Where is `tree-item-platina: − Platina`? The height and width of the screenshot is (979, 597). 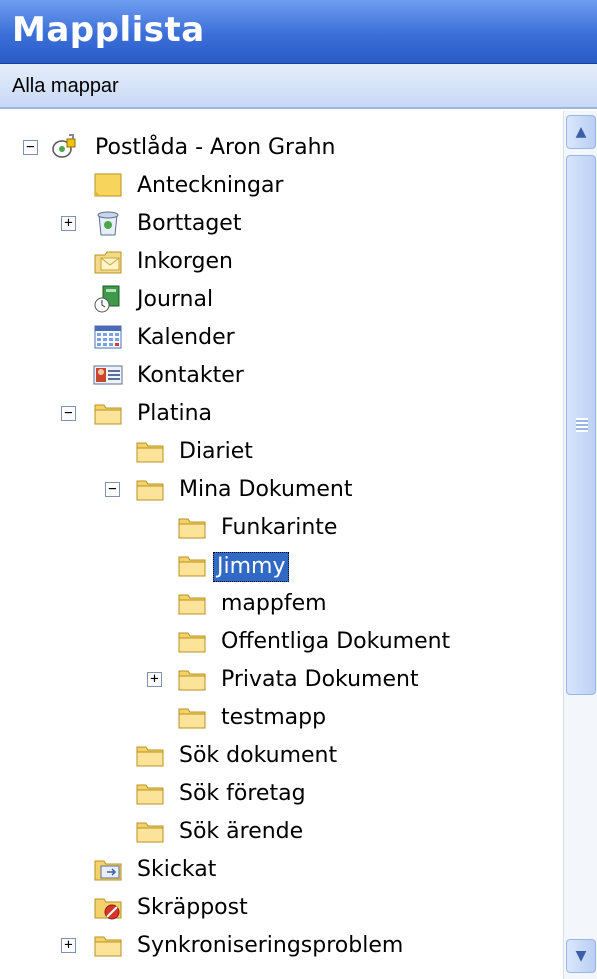 tree-item-platina: − Platina is located at coordinates (281, 414).